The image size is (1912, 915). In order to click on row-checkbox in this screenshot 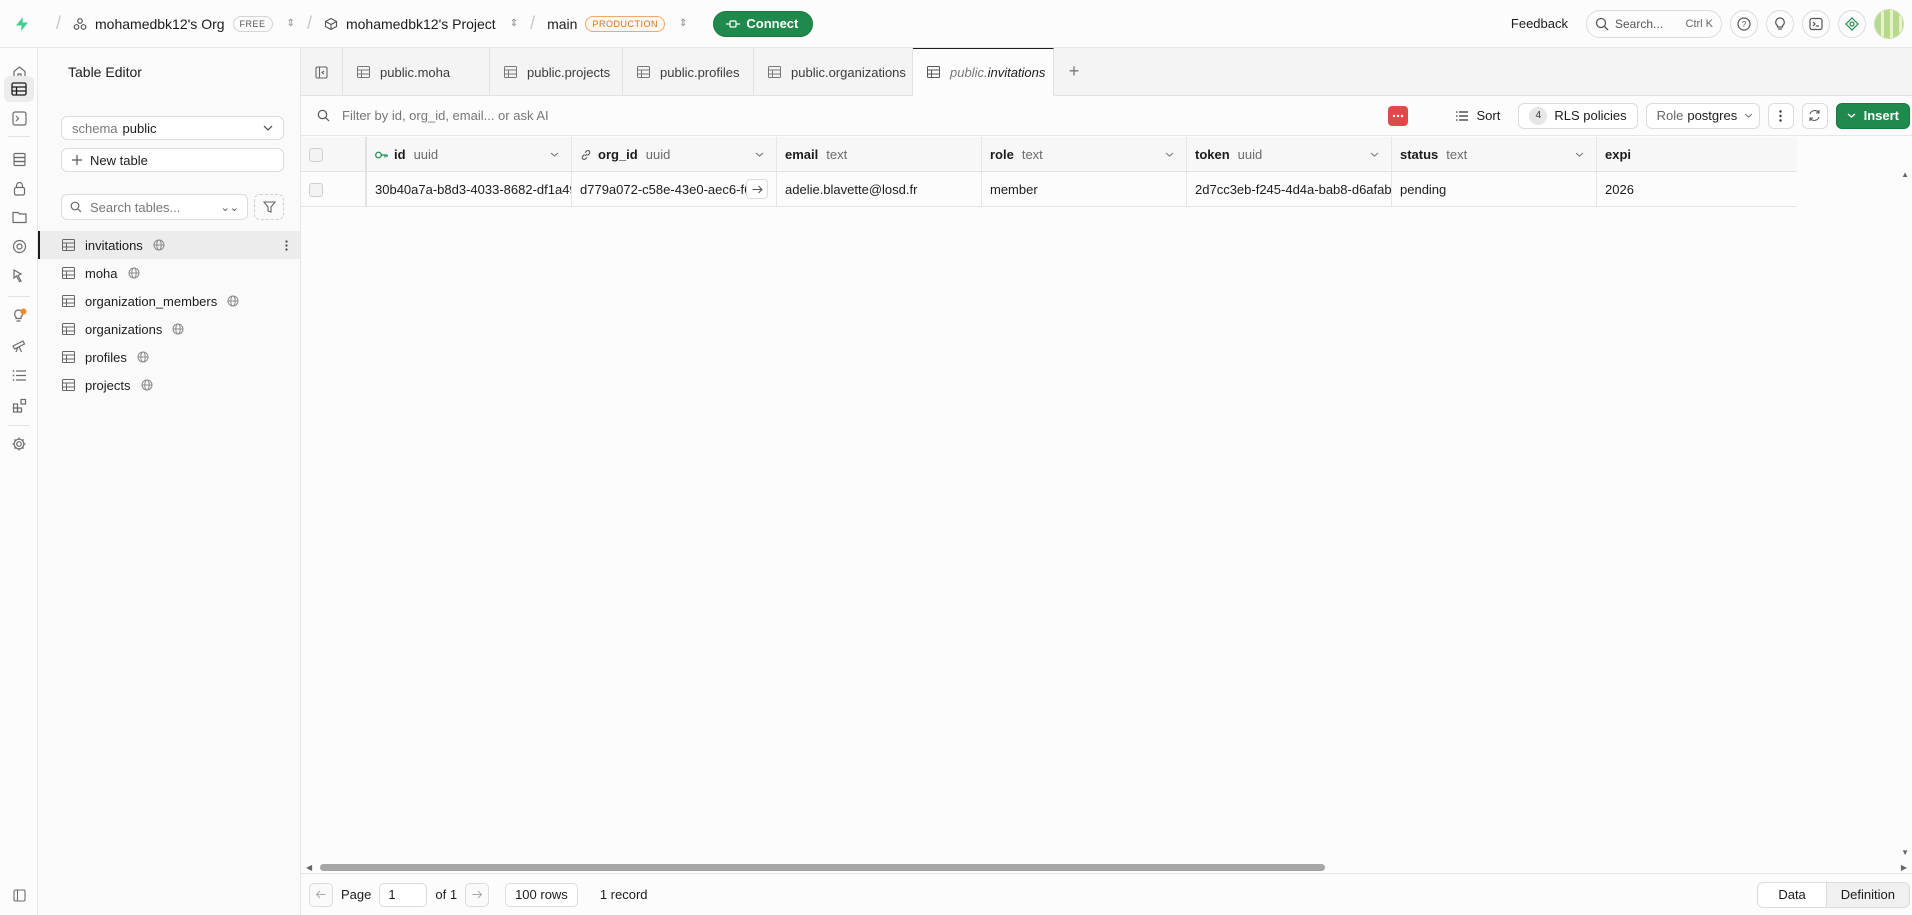, I will do `click(316, 189)`.